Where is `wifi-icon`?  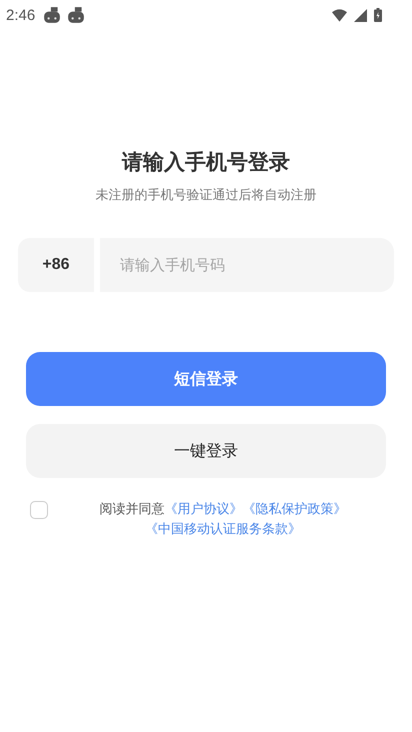
wifi-icon is located at coordinates (339, 15).